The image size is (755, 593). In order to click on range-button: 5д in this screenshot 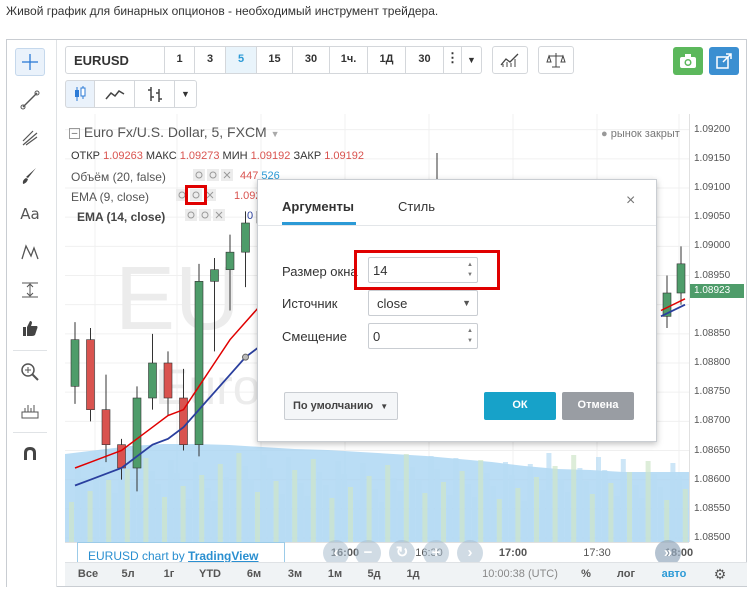, I will do `click(373, 574)`.